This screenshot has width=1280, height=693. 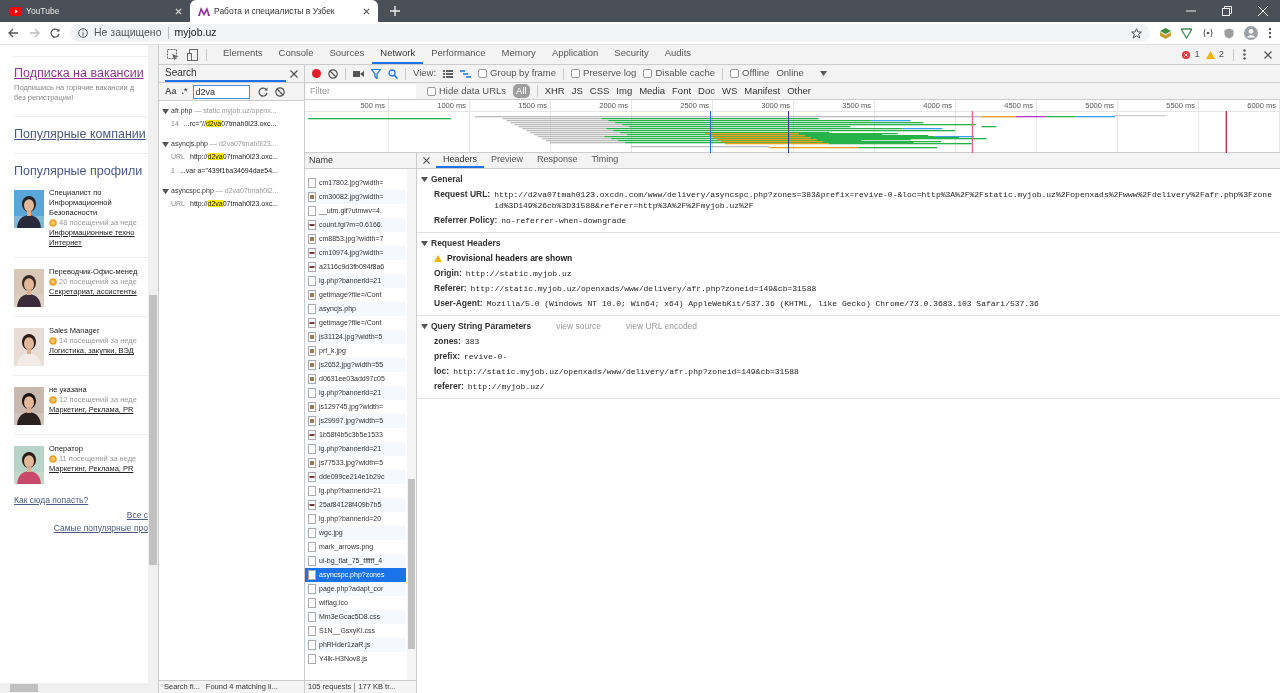 What do you see at coordinates (262, 91) in the screenshot?
I see `refresh-icon` at bounding box center [262, 91].